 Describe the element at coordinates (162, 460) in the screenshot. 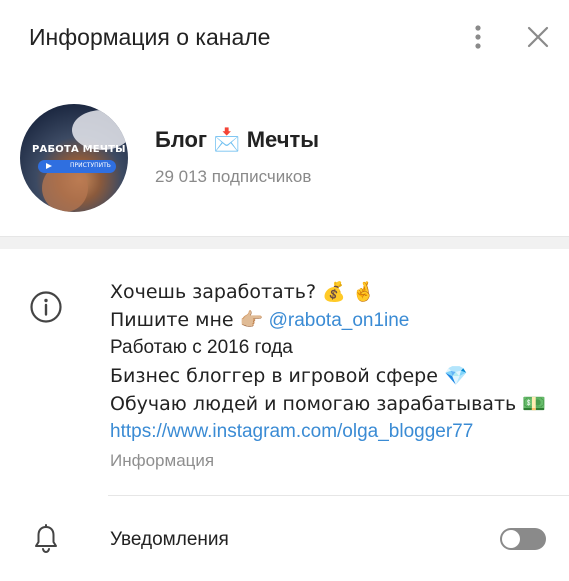

I see `info-label: Информация` at that location.